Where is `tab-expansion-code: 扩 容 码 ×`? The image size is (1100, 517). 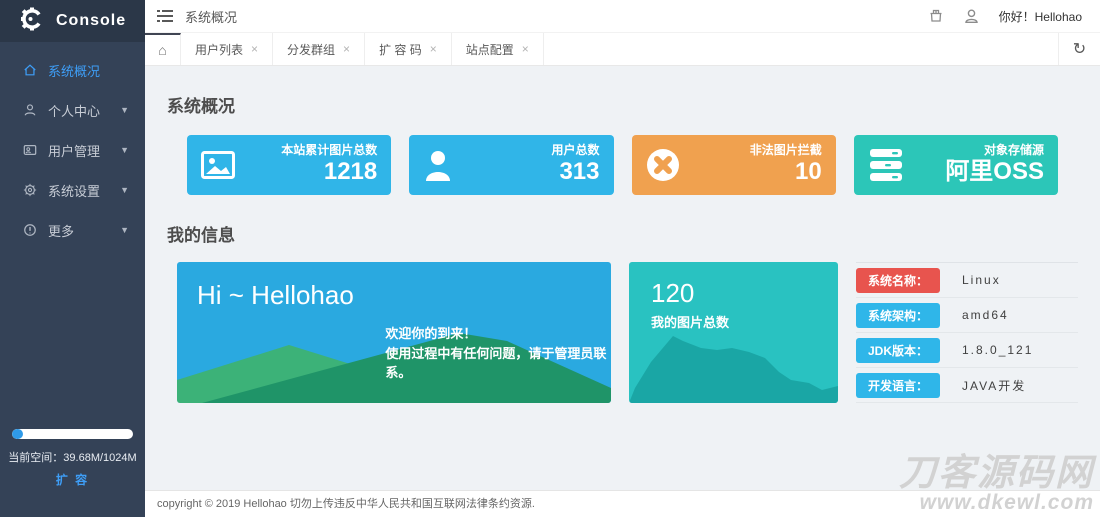
tab-expansion-code: 扩 容 码 × is located at coordinates (408, 49).